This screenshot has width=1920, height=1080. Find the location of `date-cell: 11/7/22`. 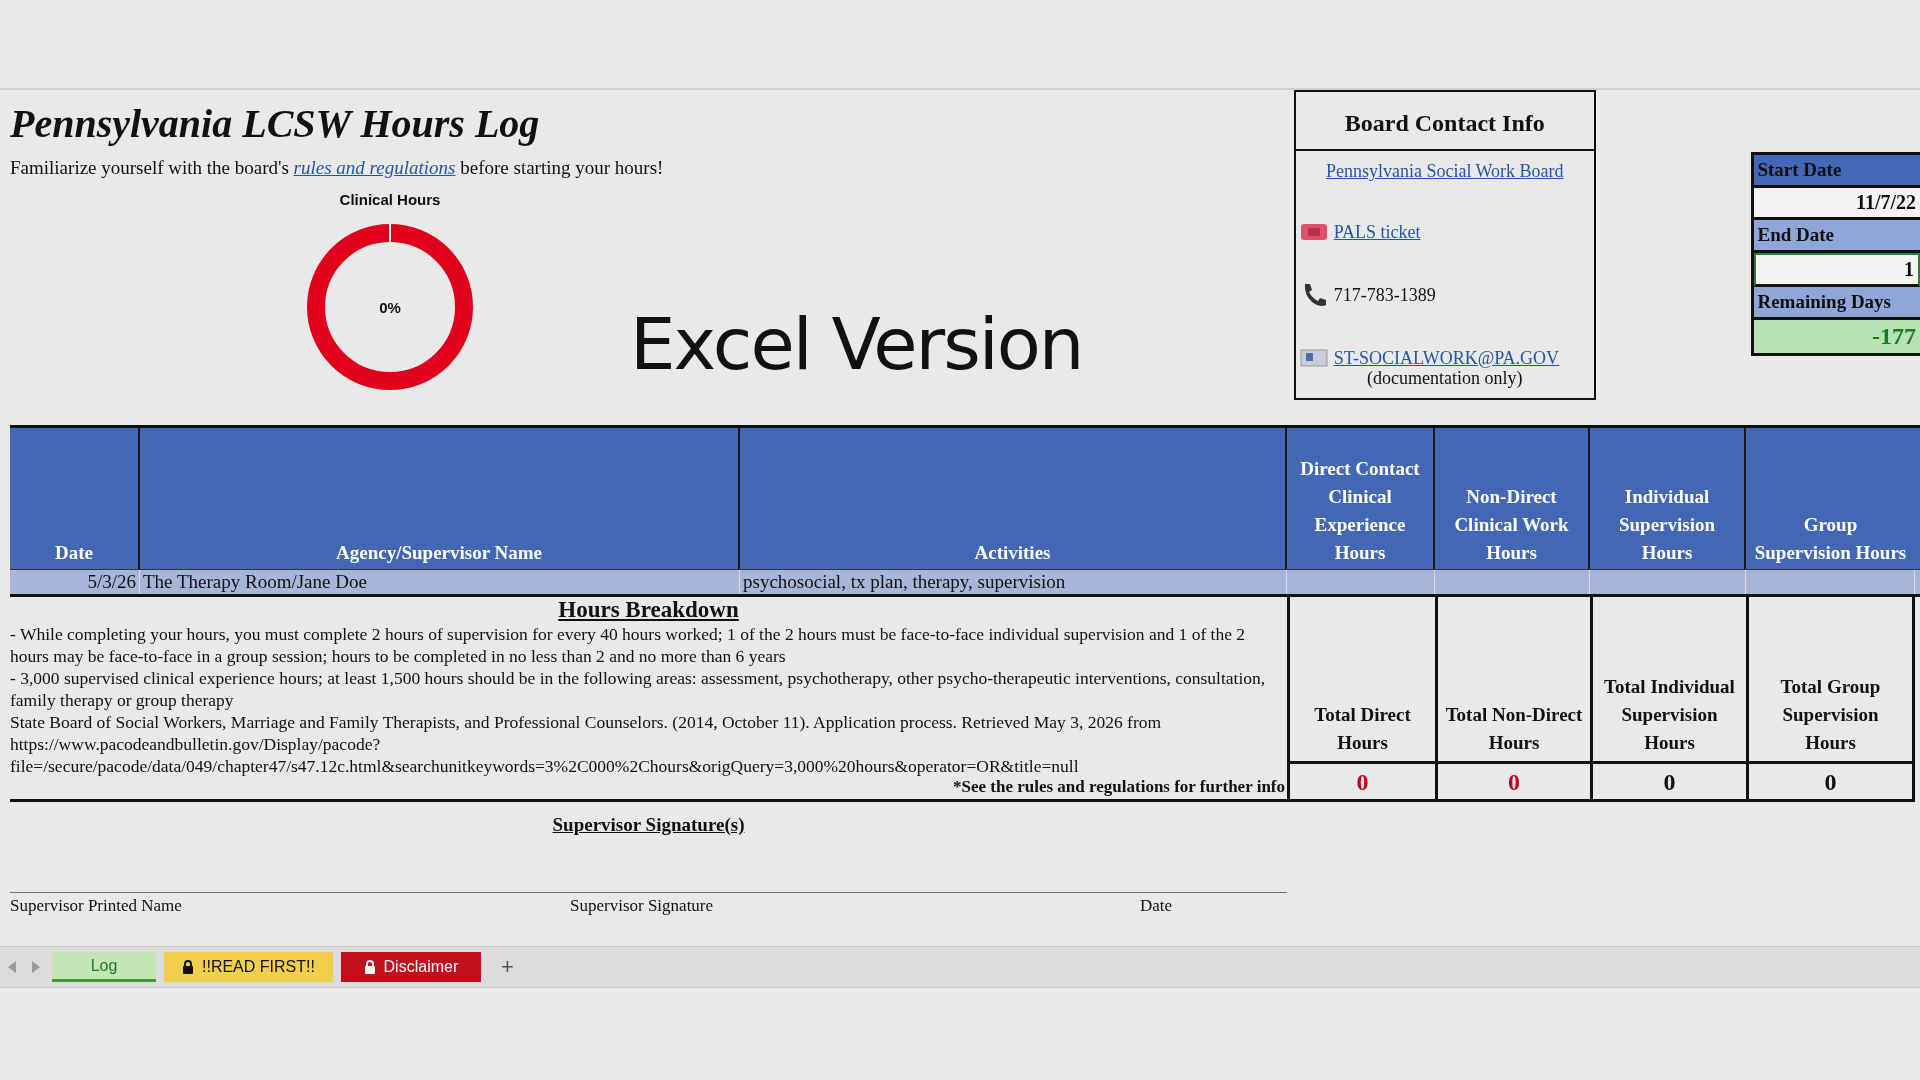

date-cell: 11/7/22 is located at coordinates (1837, 204).